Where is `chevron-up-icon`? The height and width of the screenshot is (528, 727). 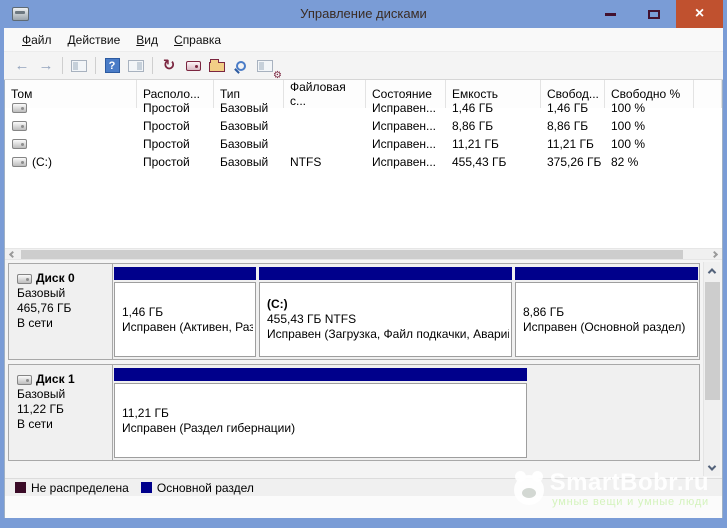
chevron-up-icon is located at coordinates (712, 272).